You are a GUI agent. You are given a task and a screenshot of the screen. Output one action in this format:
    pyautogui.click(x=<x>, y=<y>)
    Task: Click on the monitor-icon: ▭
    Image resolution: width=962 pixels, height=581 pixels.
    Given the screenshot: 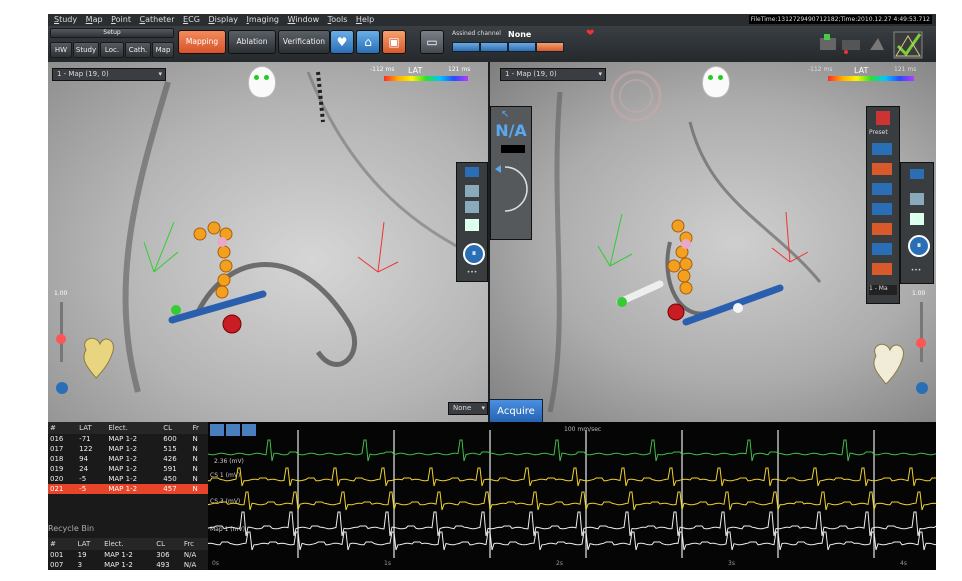 What is the action you would take?
    pyautogui.click(x=432, y=42)
    